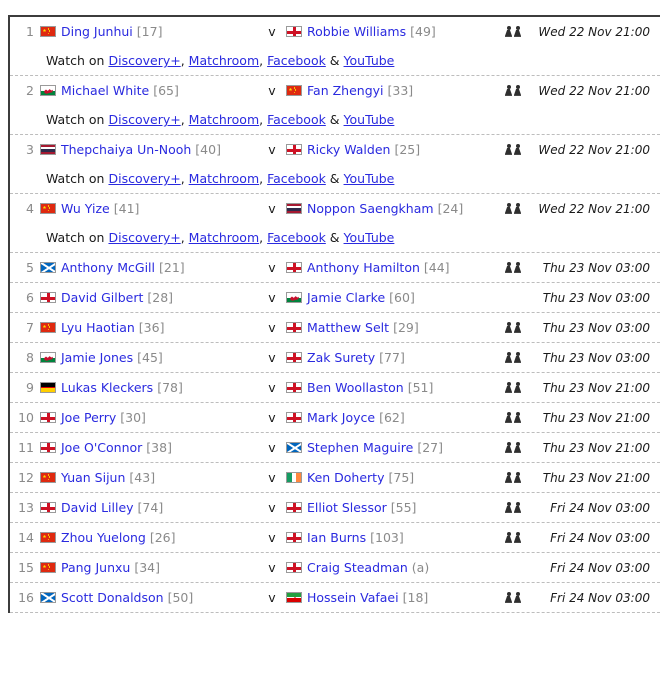 This screenshot has width=668, height=673. I want to click on player-name-link: Joe O'Connor, so click(101, 447).